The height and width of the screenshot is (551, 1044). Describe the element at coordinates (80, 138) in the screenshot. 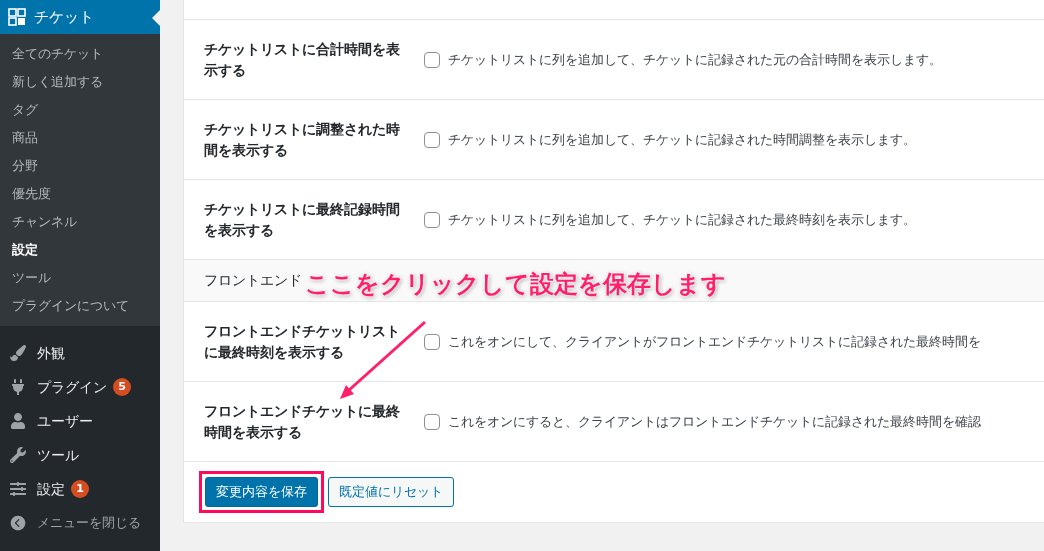

I see `submenu-item: 商品` at that location.